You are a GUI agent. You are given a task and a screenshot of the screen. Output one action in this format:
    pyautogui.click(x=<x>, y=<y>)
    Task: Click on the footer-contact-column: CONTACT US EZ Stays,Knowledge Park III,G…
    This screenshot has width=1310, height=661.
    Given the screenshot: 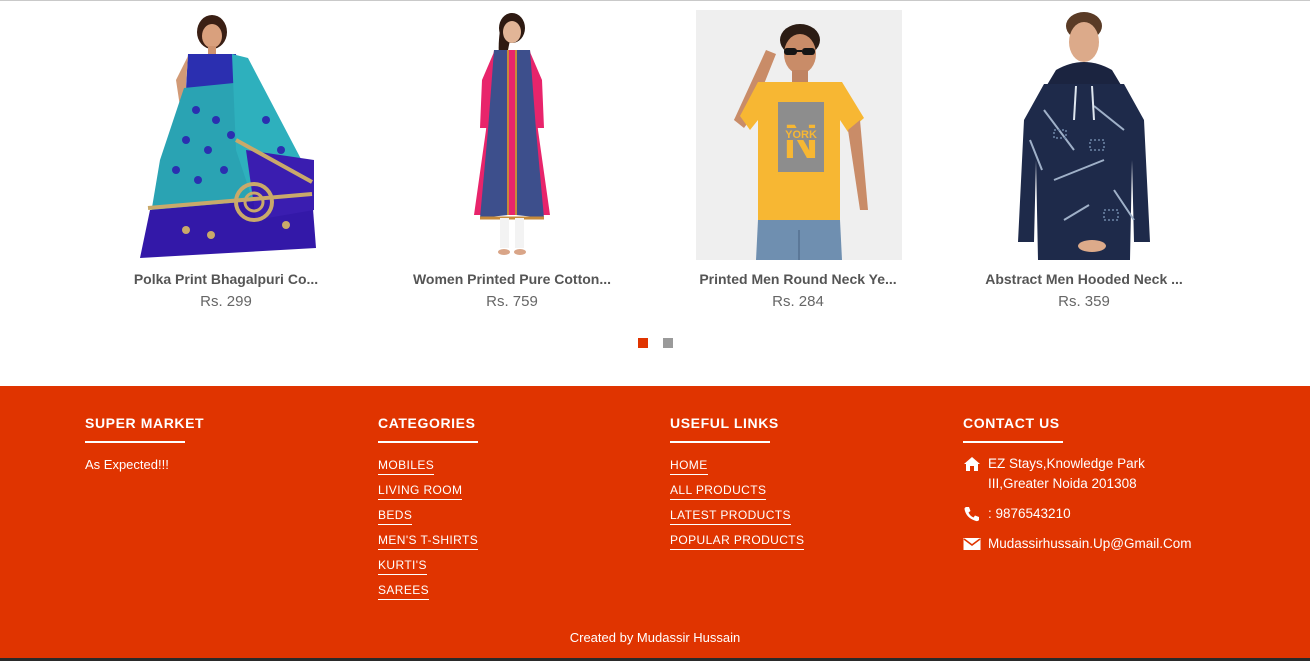 What is the action you would take?
    pyautogui.click(x=1113, y=484)
    